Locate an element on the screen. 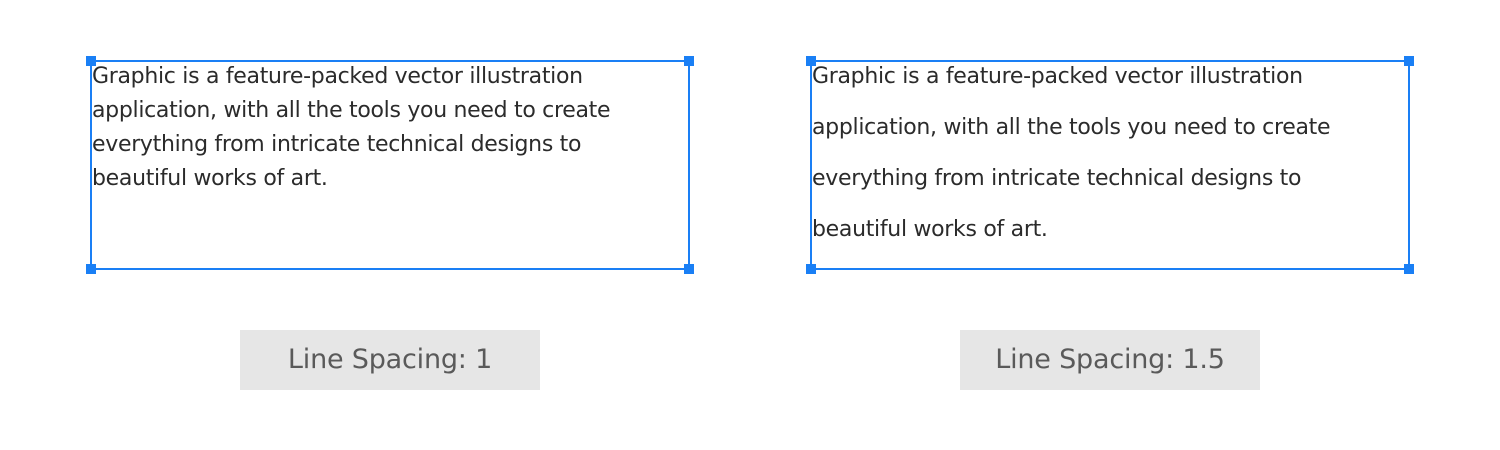 The image size is (1500, 450). line-spacing-caption: Line Spacing: 1.5 is located at coordinates (1110, 360).